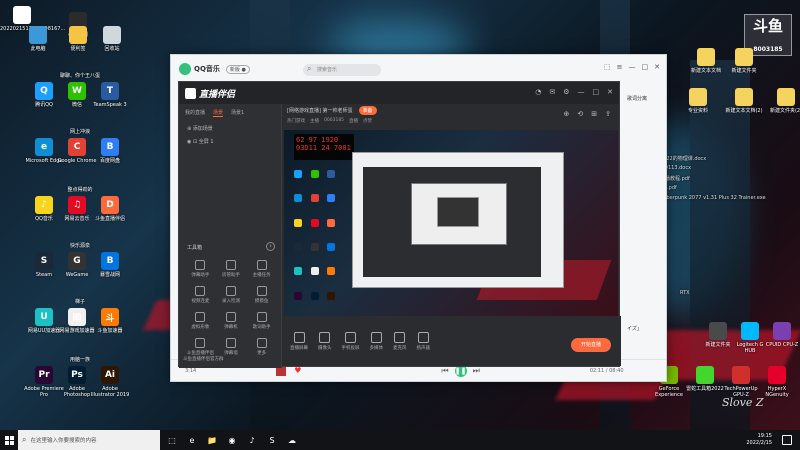 This screenshot has width=800, height=450. Describe the element at coordinates (620, 67) in the screenshot. I see `qq-menu-icon: ≡` at that location.